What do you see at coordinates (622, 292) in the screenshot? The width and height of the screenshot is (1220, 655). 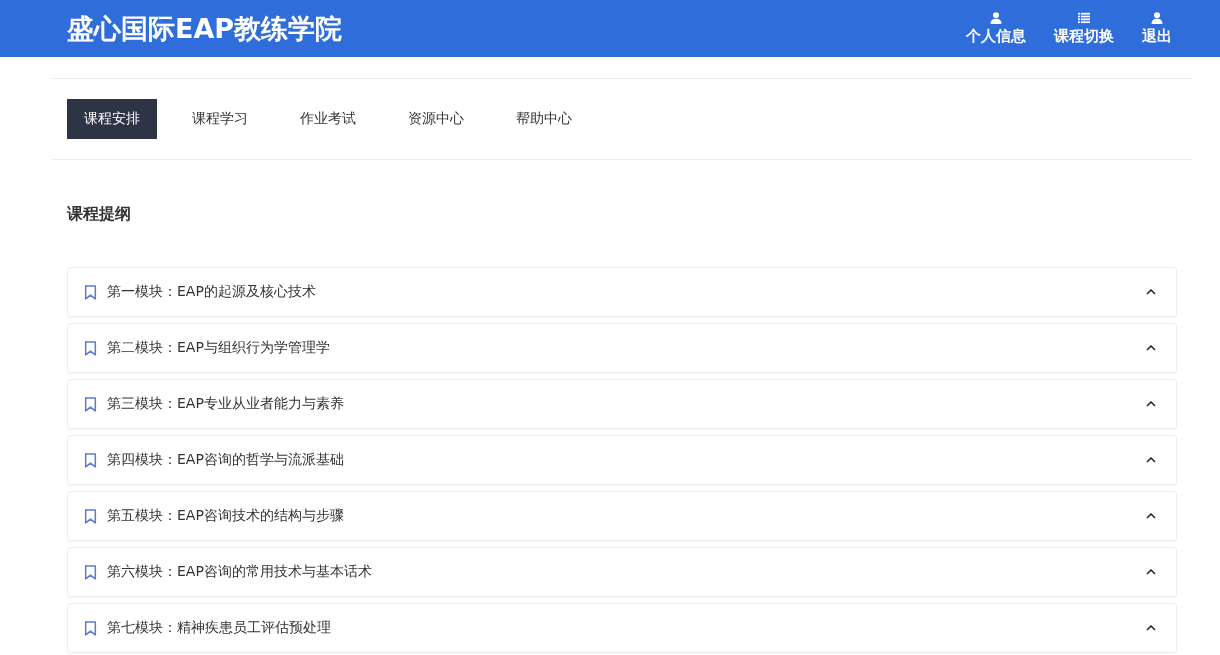 I see `module-row: 第一模块：EAP的起源及核心技术` at bounding box center [622, 292].